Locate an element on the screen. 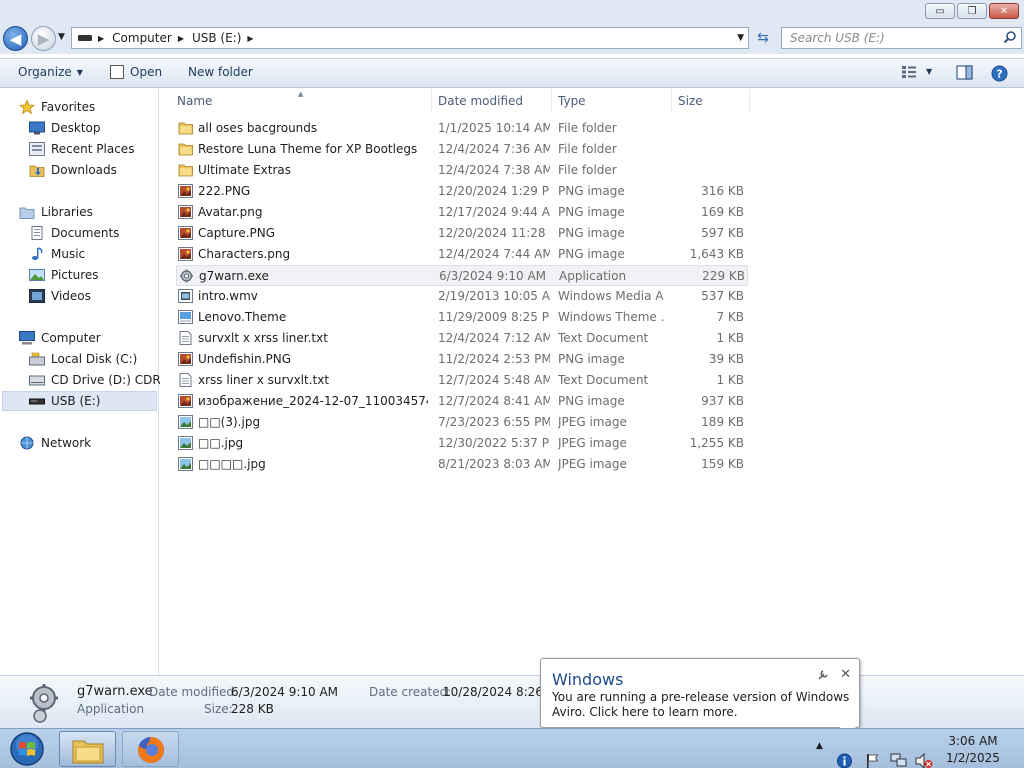 Image resolution: width=1024 pixels, height=768 pixels. address-history-dropdown: ▼ is located at coordinates (740, 38).